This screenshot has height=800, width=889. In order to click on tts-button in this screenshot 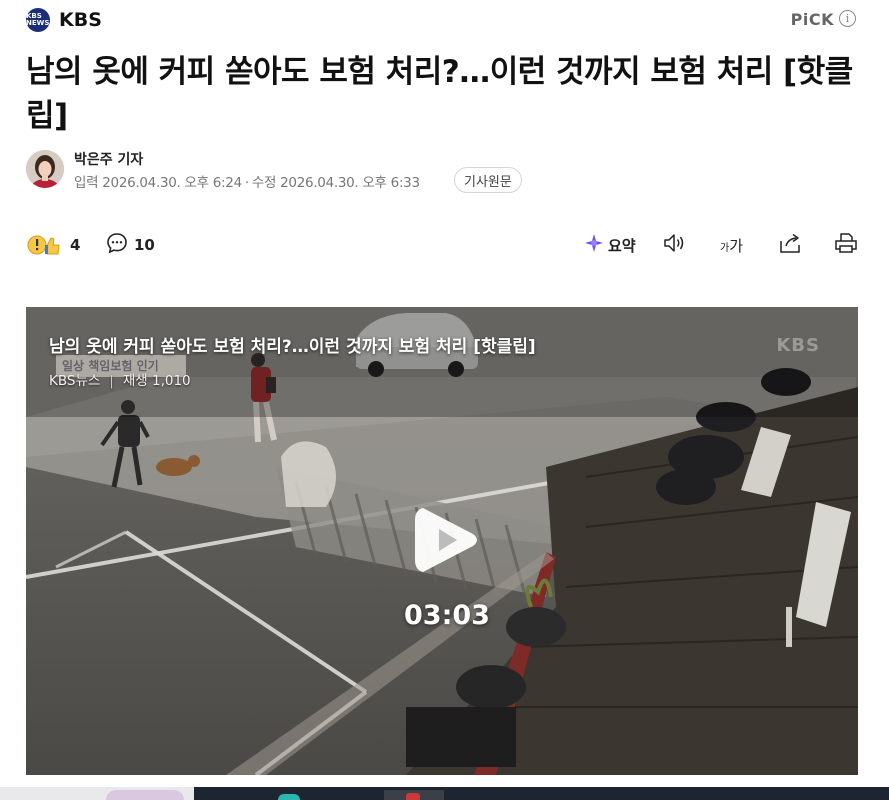, I will do `click(675, 245)`.